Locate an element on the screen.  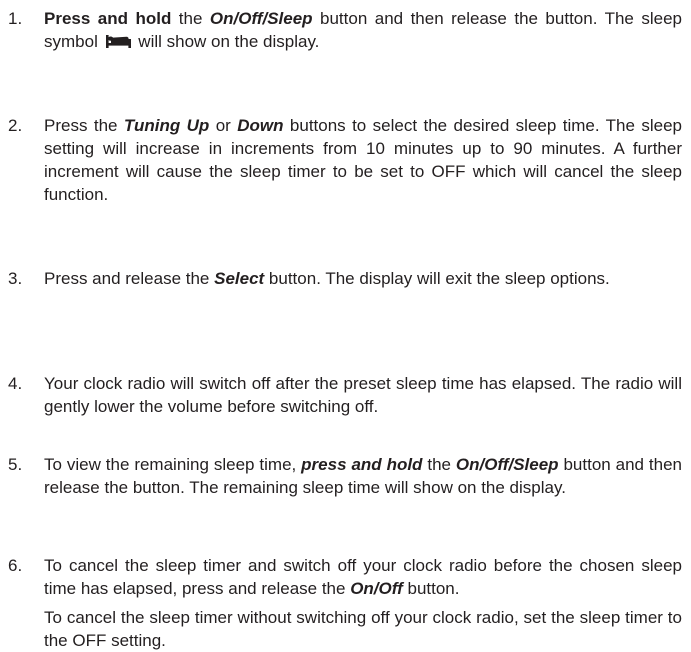
control-name: Tuning Up is located at coordinates (166, 125).